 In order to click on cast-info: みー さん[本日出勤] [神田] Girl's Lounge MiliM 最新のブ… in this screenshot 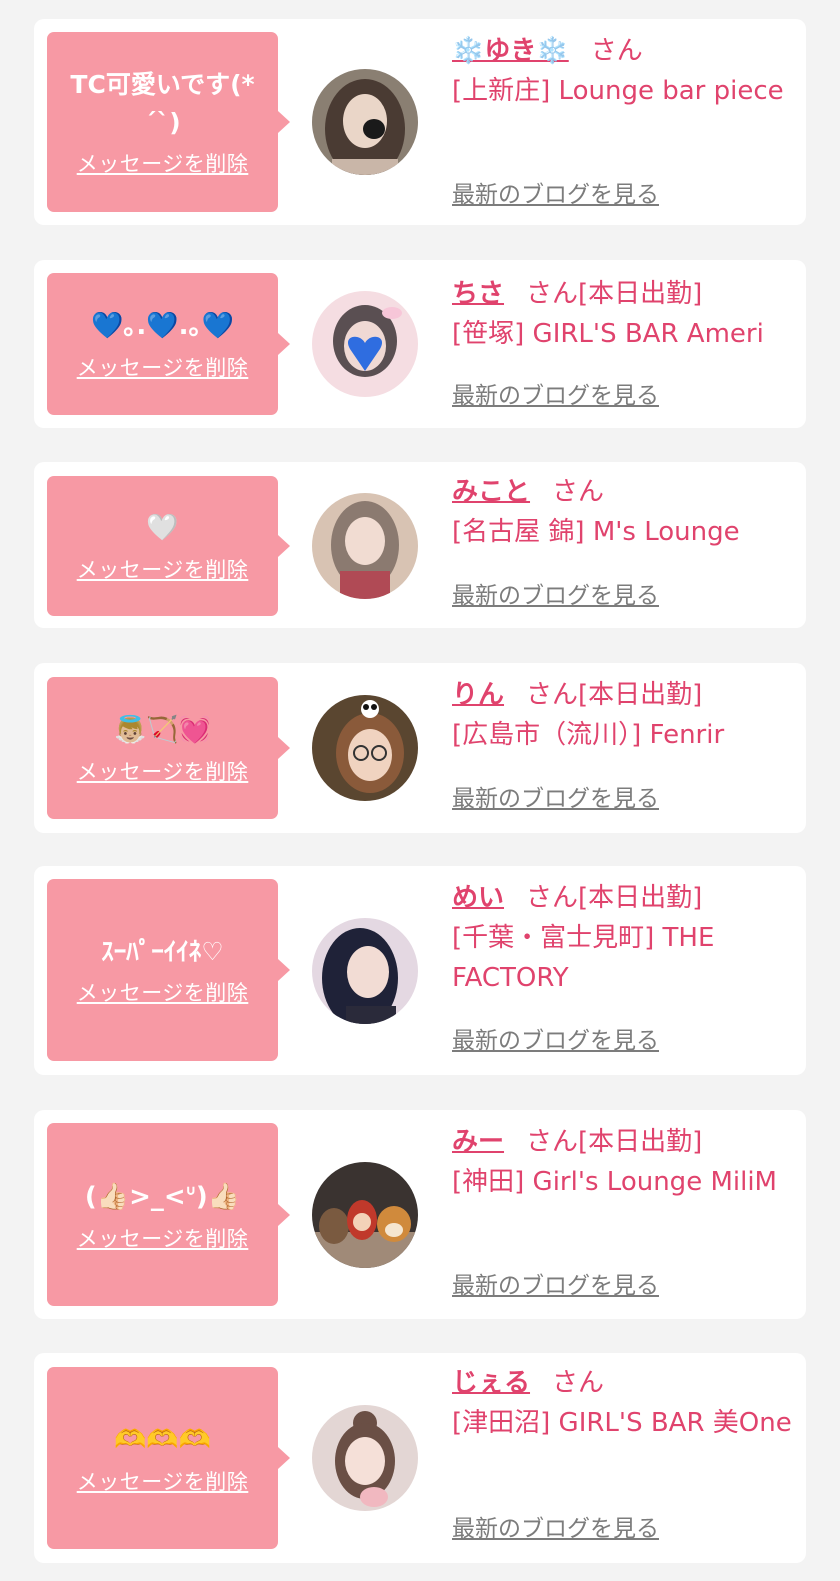, I will do `click(622, 1214)`.